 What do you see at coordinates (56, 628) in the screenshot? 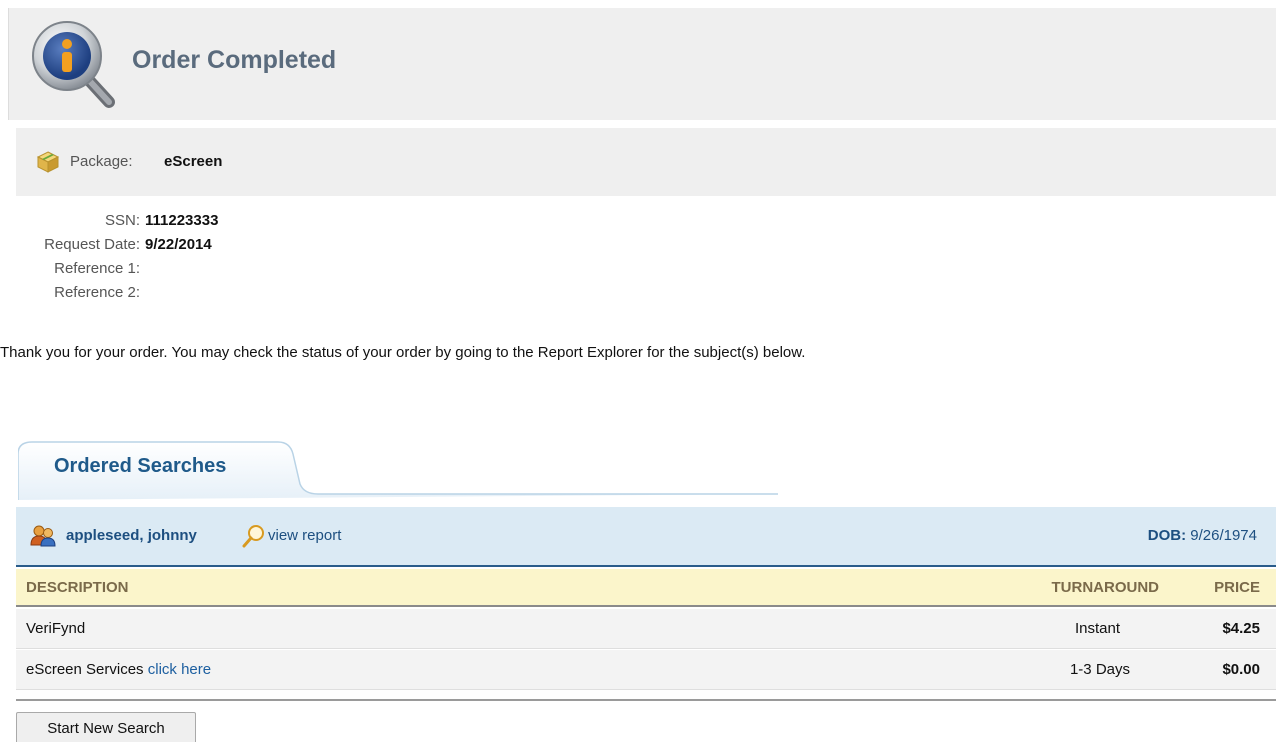
I see `row-description: VeriFynd` at bounding box center [56, 628].